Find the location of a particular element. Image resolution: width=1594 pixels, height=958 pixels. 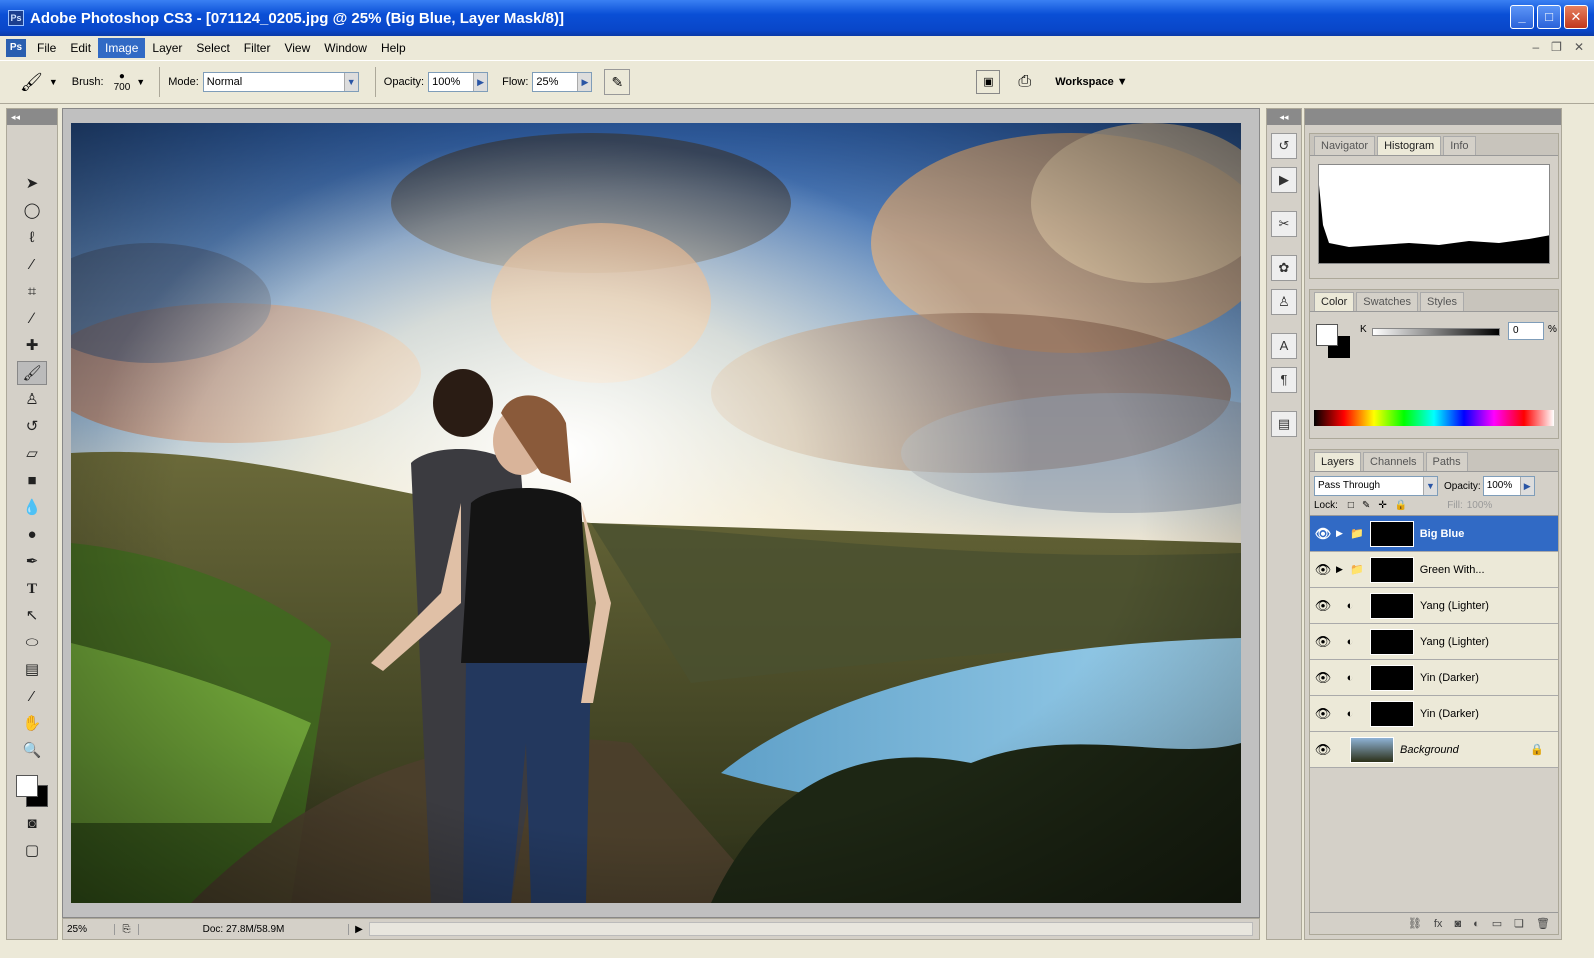

slice-tool-icon: ∕ is located at coordinates (32, 319).